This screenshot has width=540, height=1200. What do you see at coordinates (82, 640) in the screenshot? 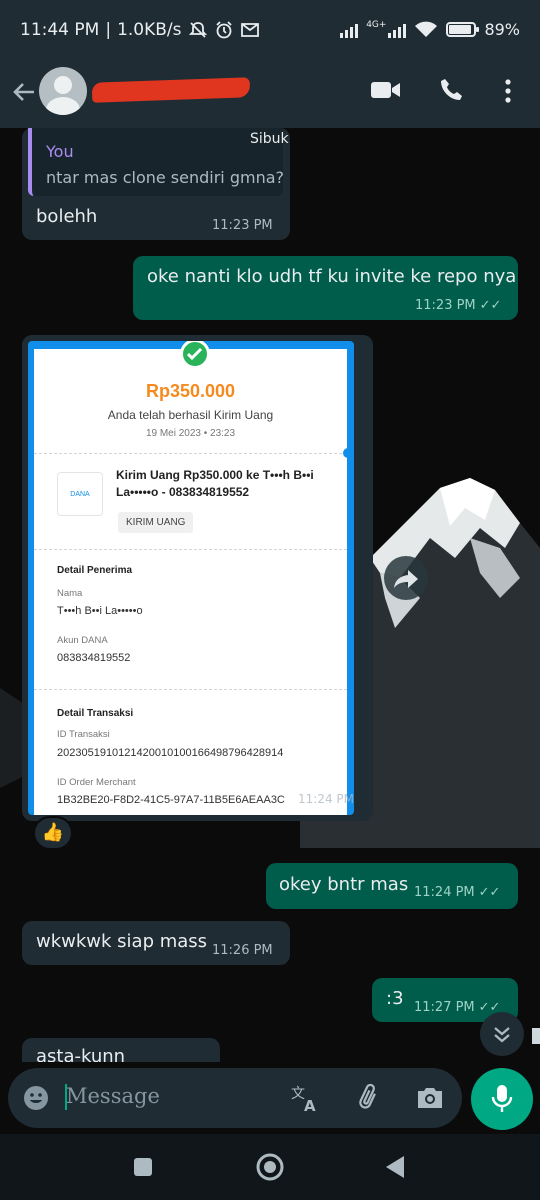
I see `account-label: Akun DANA` at bounding box center [82, 640].